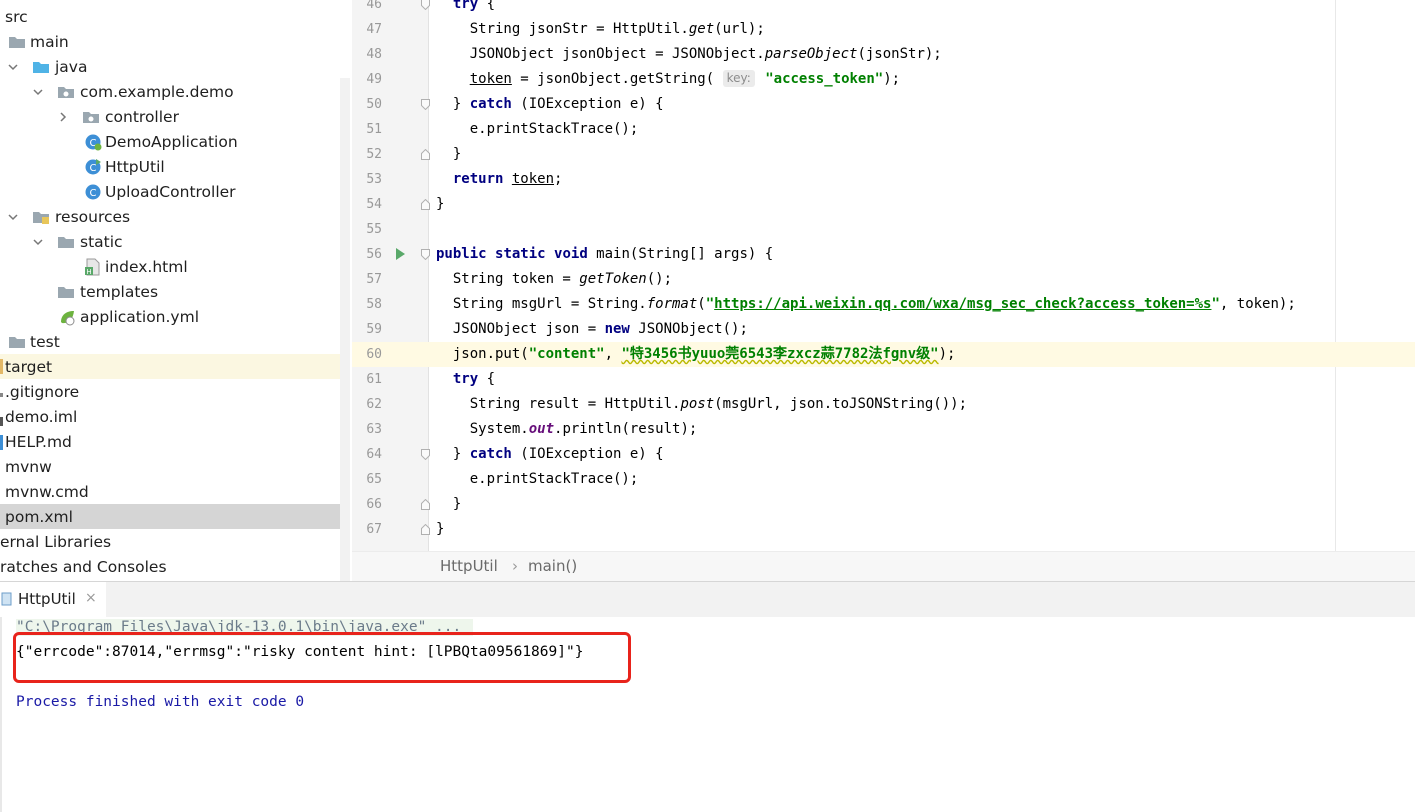  What do you see at coordinates (567, 429) in the screenshot?
I see `code-text: System.out.println(result);` at bounding box center [567, 429].